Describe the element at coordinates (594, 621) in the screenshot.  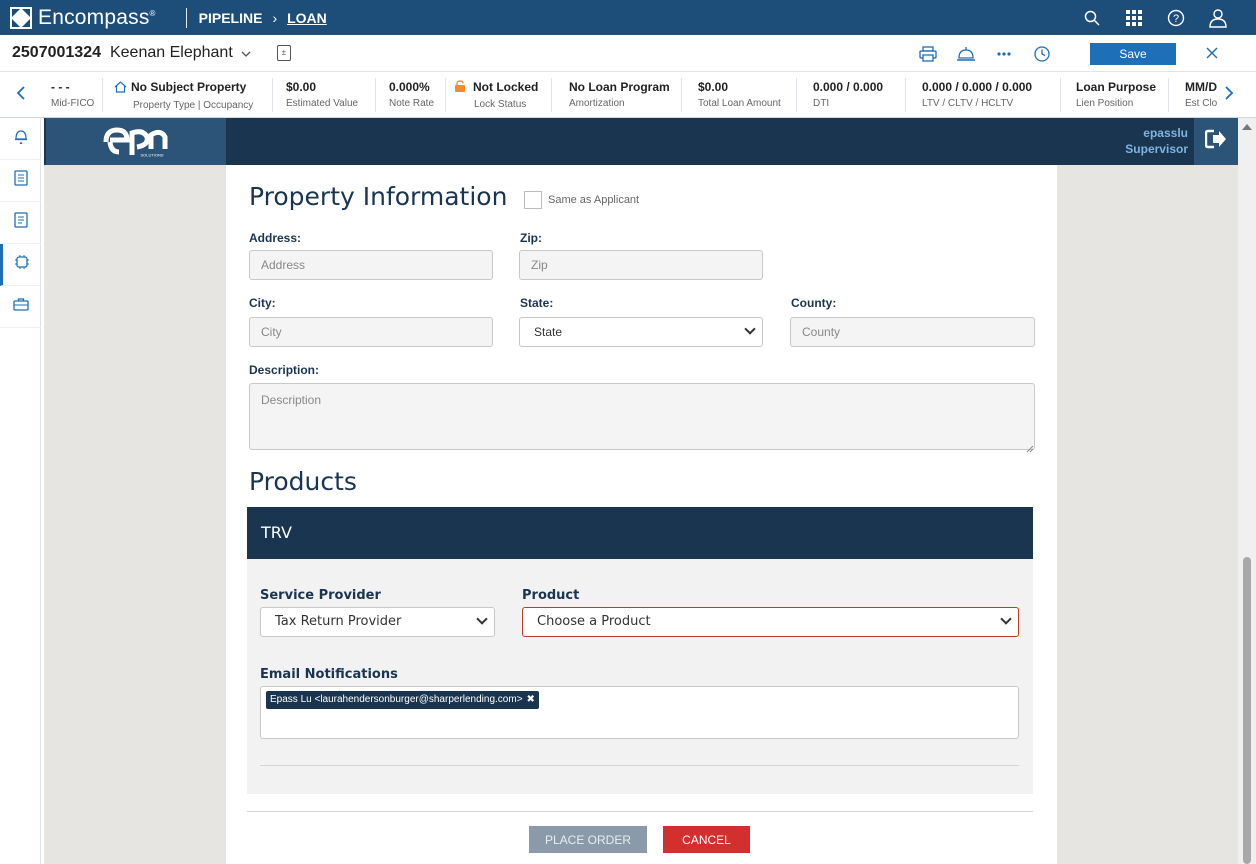
I see `product-select-value: Choose a Product` at that location.